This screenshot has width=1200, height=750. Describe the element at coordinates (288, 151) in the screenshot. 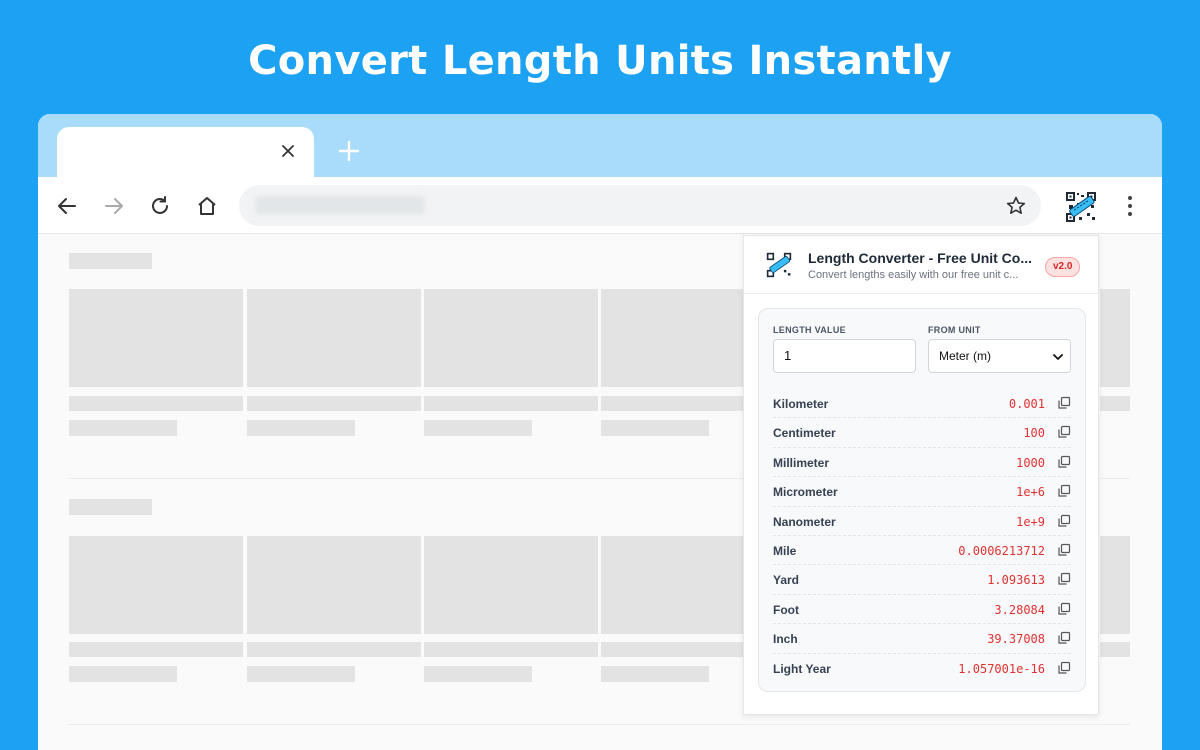

I see `close-icon` at that location.